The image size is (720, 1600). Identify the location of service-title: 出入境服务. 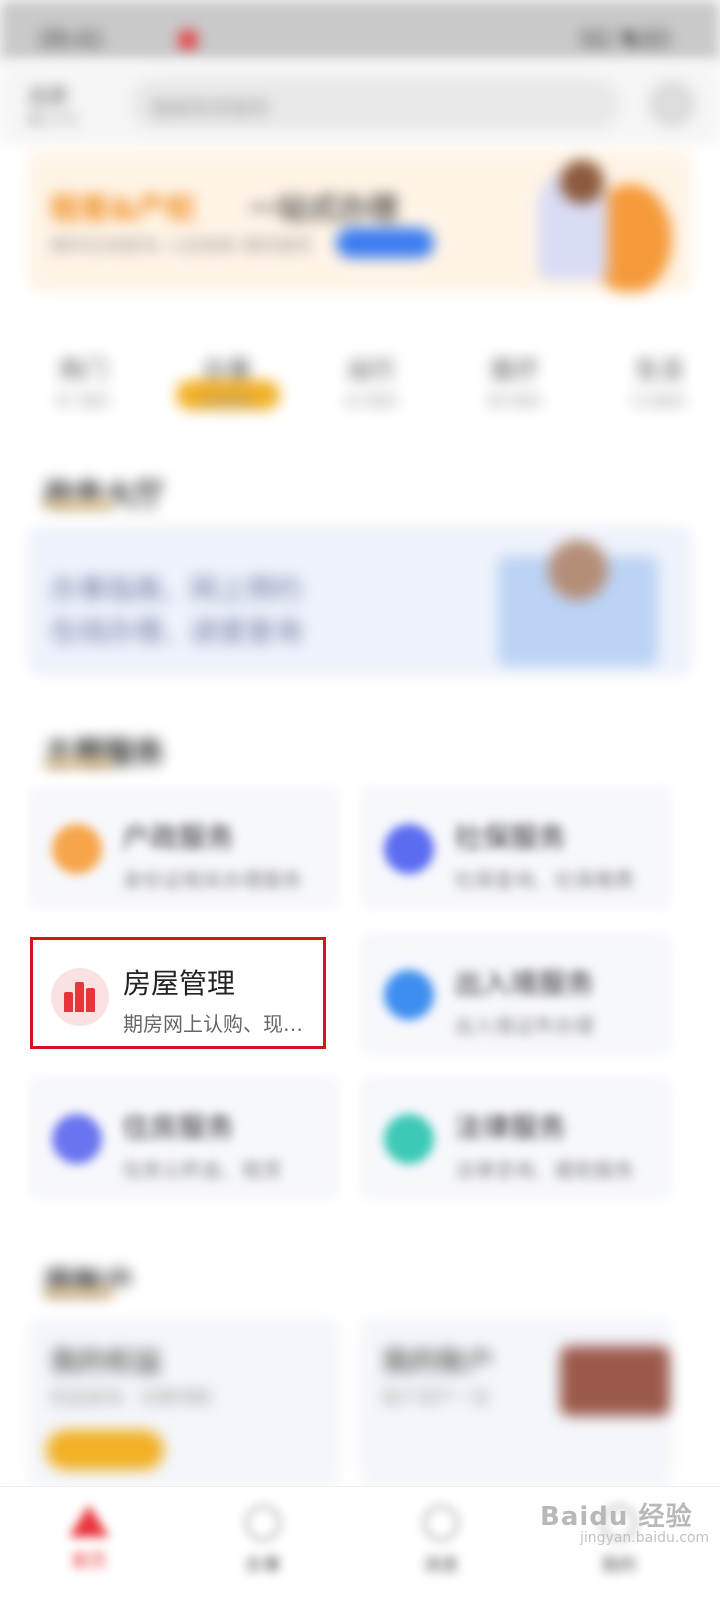
(524, 983).